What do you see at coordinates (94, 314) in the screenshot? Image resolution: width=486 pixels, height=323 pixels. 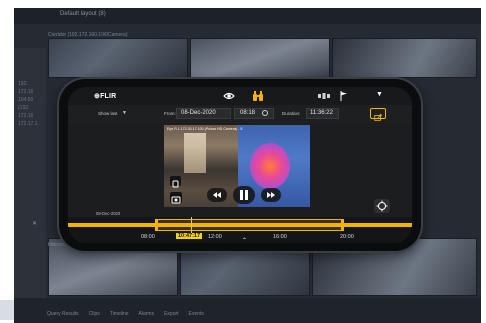 I see `bottom-tab-clips: Clips` at bounding box center [94, 314].